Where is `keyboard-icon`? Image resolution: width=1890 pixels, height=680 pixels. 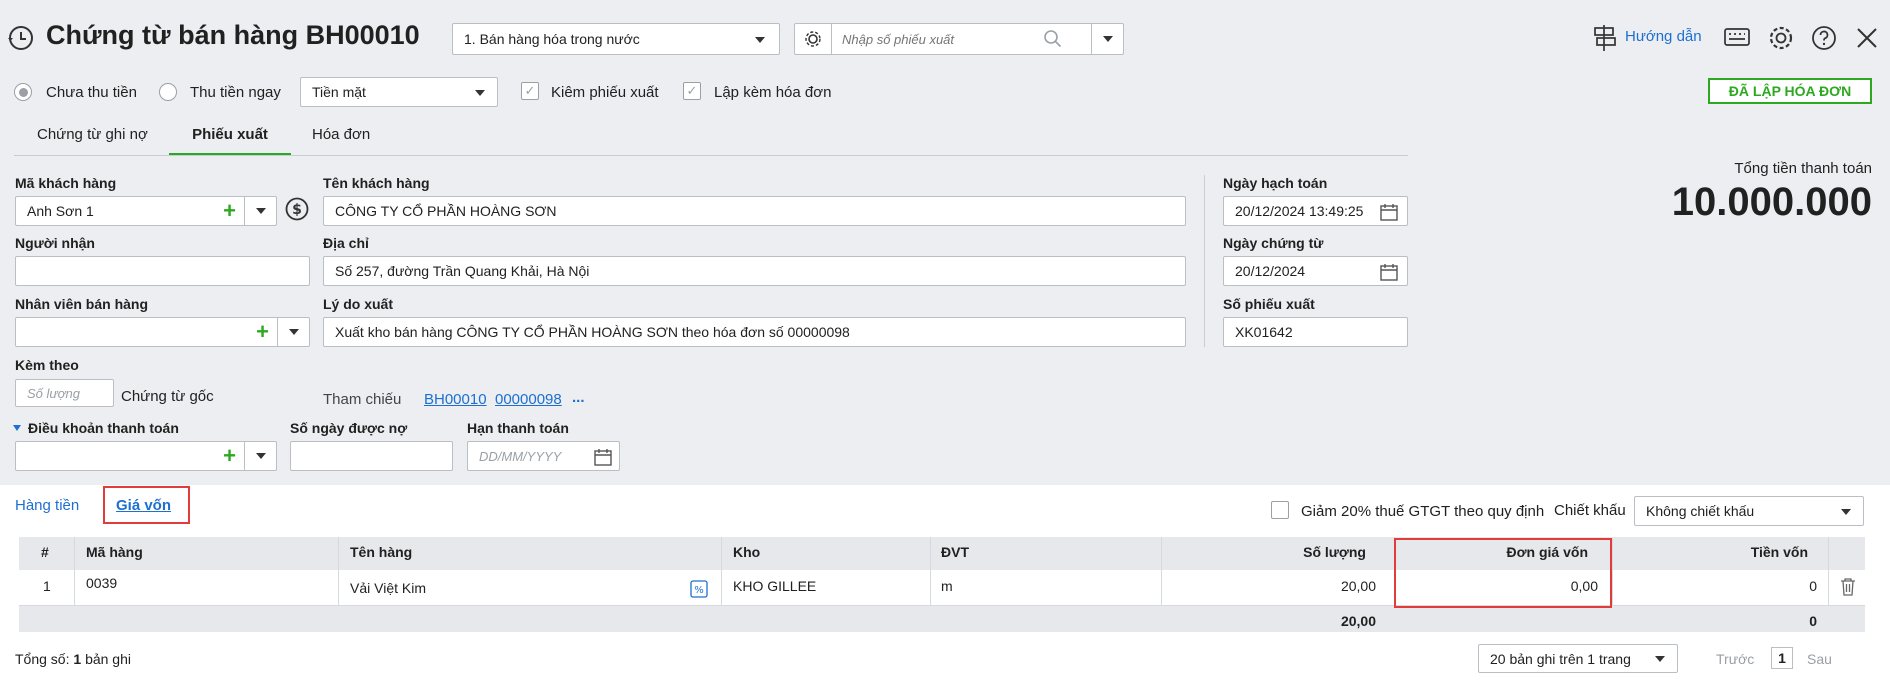
keyboard-icon is located at coordinates (1737, 38).